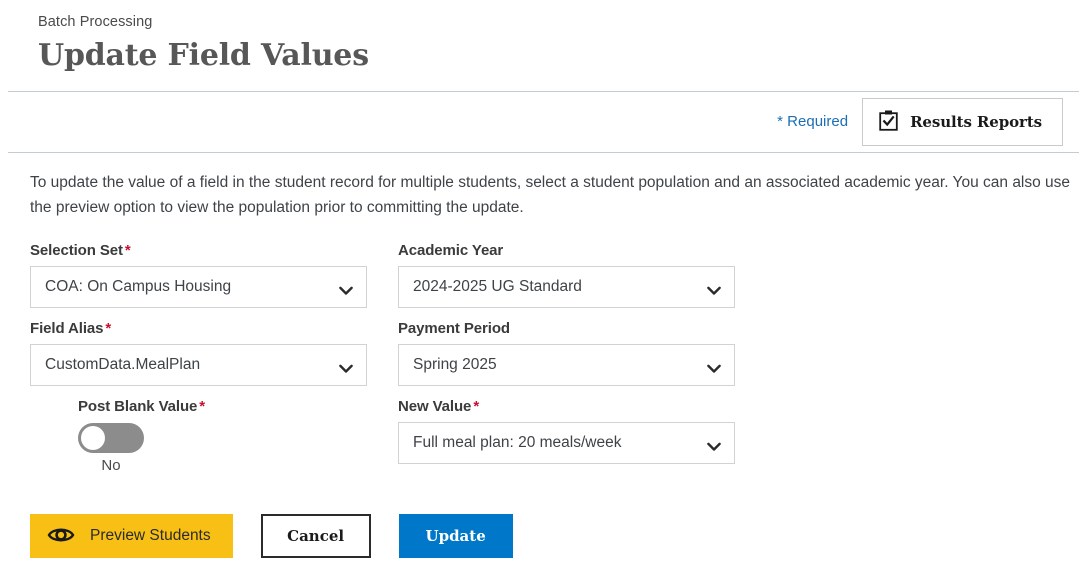 Image resolution: width=1087 pixels, height=585 pixels. What do you see at coordinates (67, 329) in the screenshot?
I see `field-alias-label-text: Field Alias` at bounding box center [67, 329].